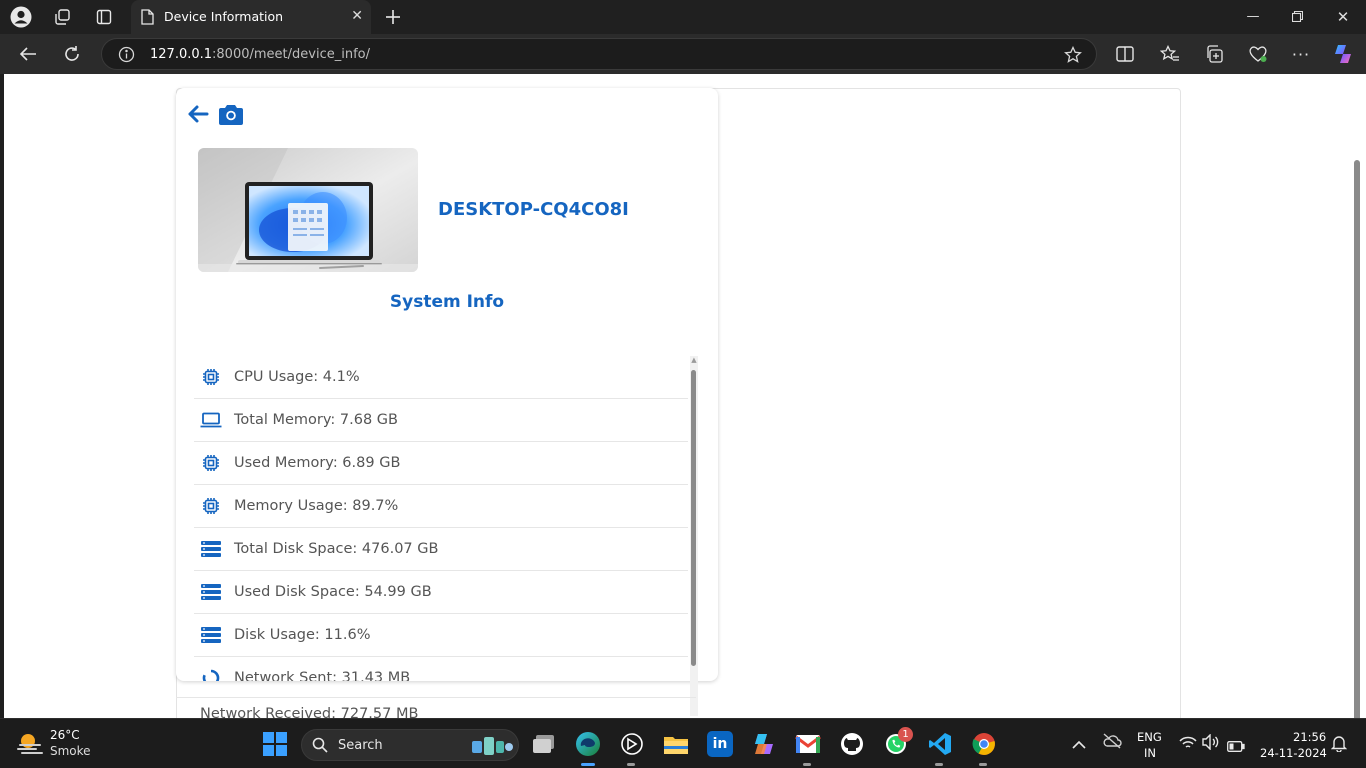 The width and height of the screenshot is (1366, 768). Describe the element at coordinates (333, 592) in the screenshot. I see `used-disk-text: Used Disk Space: 54.99 GB` at that location.